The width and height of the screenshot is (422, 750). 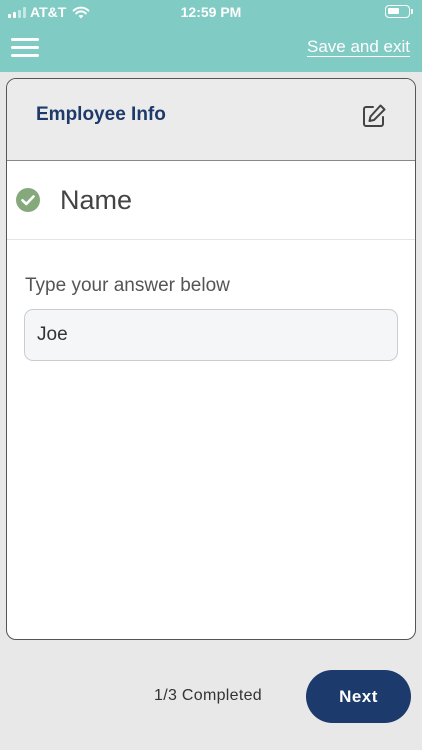 What do you see at coordinates (211, 335) in the screenshot?
I see `answer-input` at bounding box center [211, 335].